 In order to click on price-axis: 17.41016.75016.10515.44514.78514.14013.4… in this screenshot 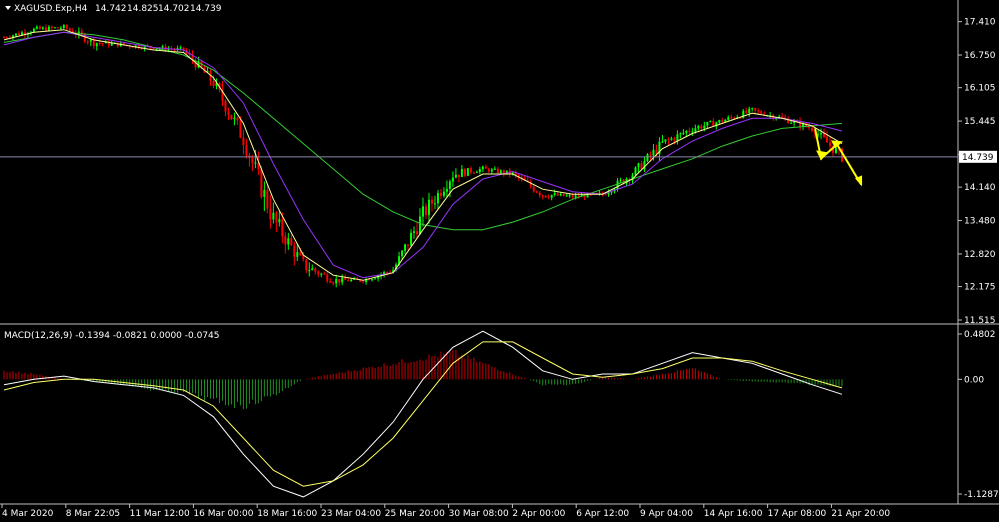, I will do `click(977, 172)`.